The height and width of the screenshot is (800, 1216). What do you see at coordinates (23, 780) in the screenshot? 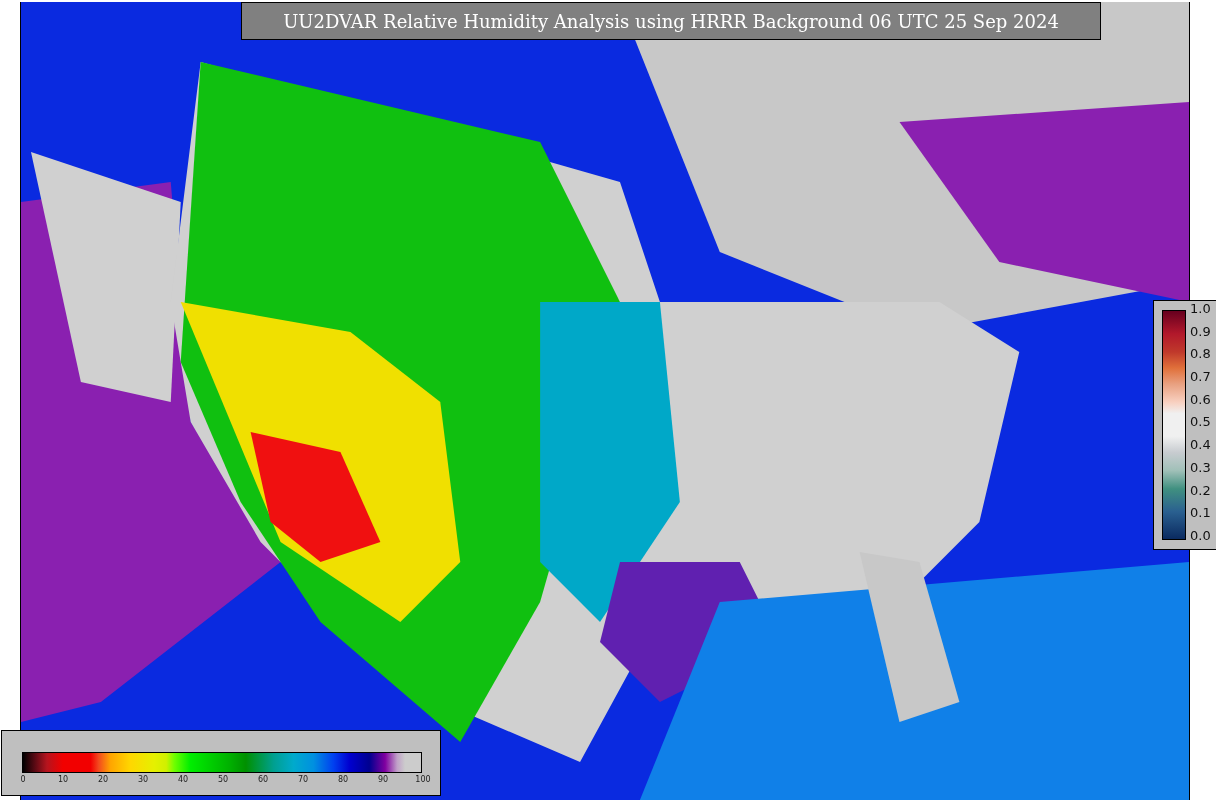
I see `tick-label: 0` at bounding box center [23, 780].